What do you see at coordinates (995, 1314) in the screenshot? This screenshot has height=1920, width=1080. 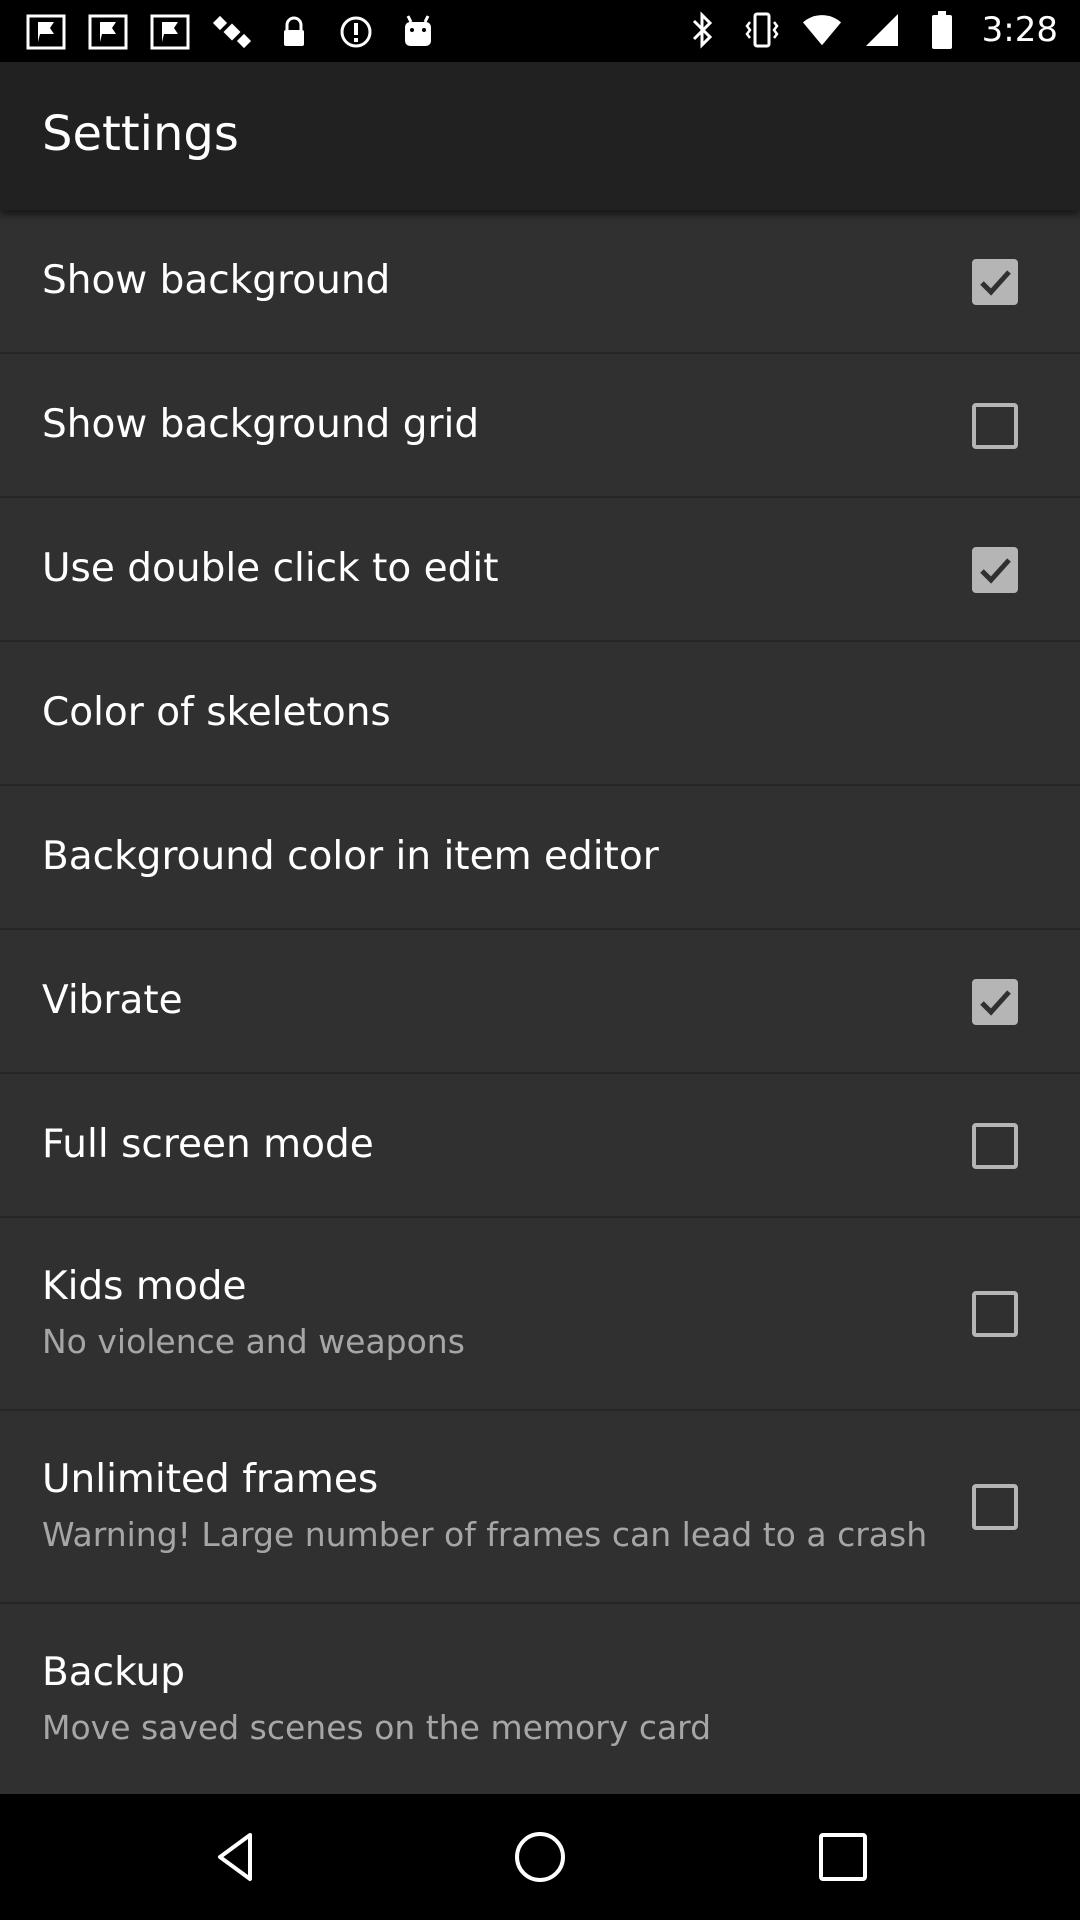 I see `kids-mode-checkbox` at bounding box center [995, 1314].